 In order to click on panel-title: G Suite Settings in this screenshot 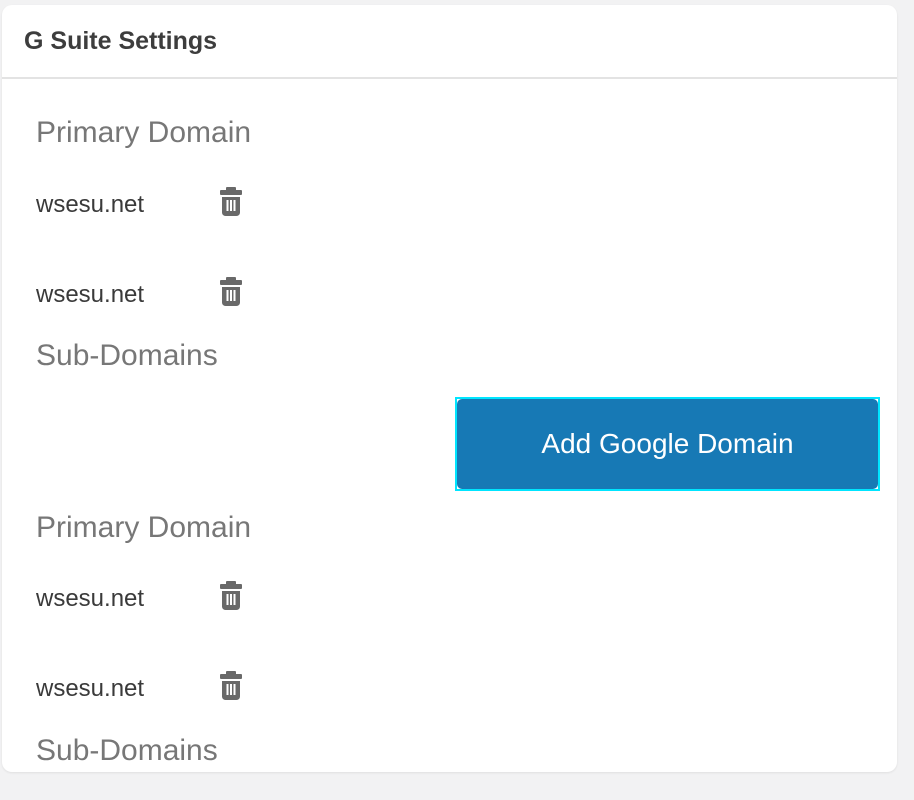, I will do `click(121, 40)`.